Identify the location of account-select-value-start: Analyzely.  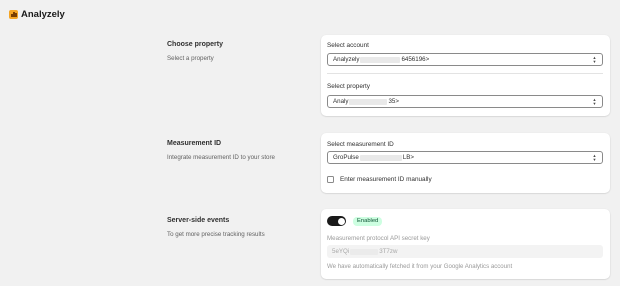
(346, 59).